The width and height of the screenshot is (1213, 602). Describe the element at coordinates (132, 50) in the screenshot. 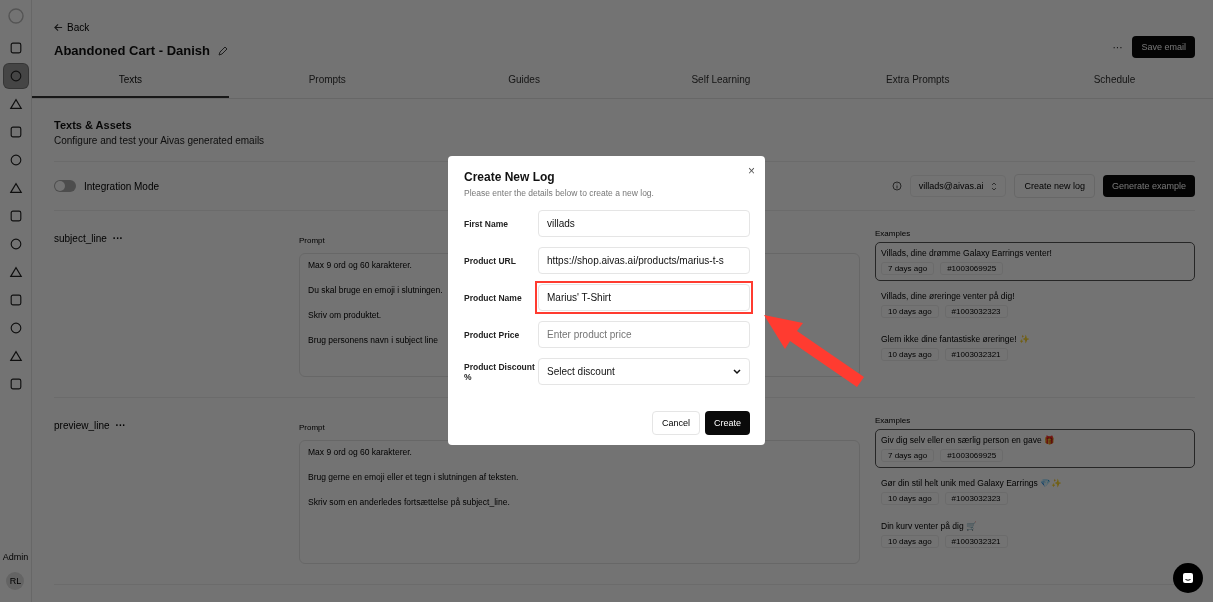

I see `page-title: Abandoned Cart - Danish` at that location.